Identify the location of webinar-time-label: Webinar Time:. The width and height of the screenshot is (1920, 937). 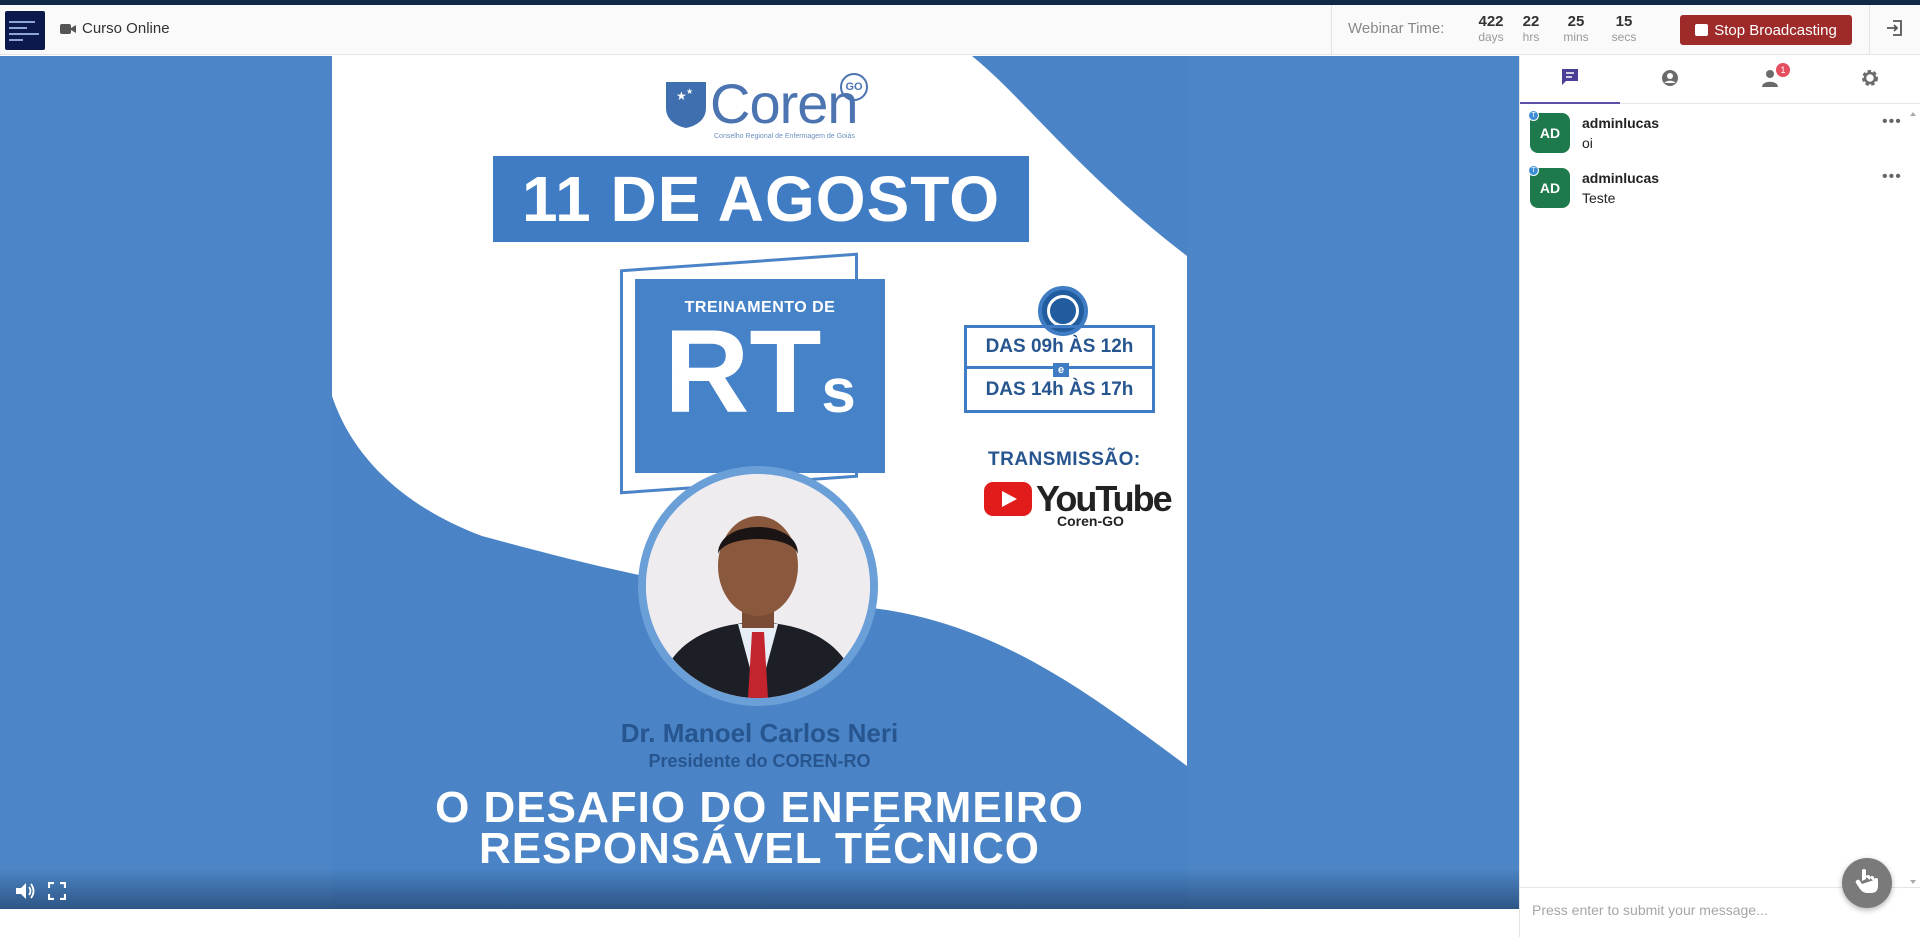
(1396, 28).